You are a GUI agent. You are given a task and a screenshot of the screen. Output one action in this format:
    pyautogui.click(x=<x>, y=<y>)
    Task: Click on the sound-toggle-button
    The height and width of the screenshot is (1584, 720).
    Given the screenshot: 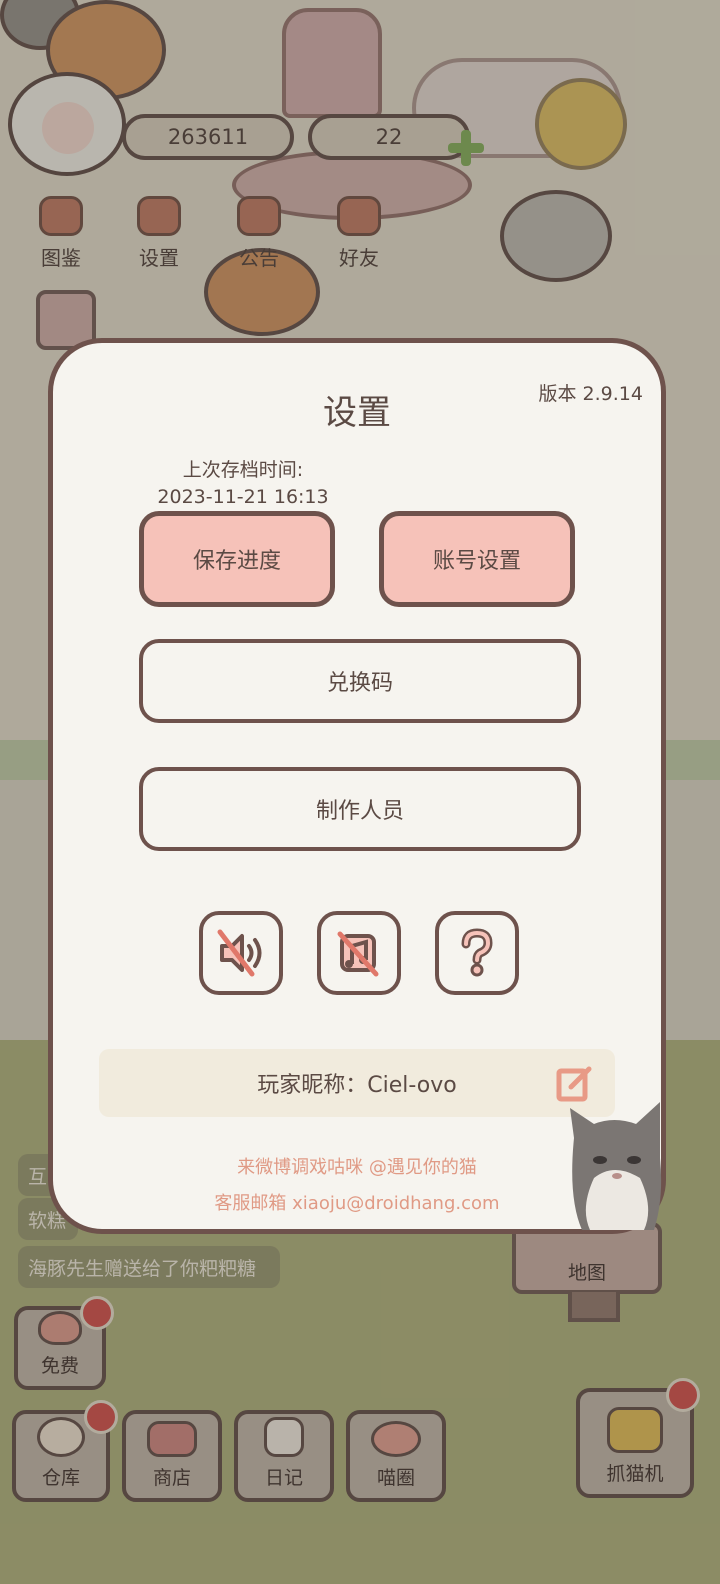 What is the action you would take?
    pyautogui.click(x=241, y=953)
    